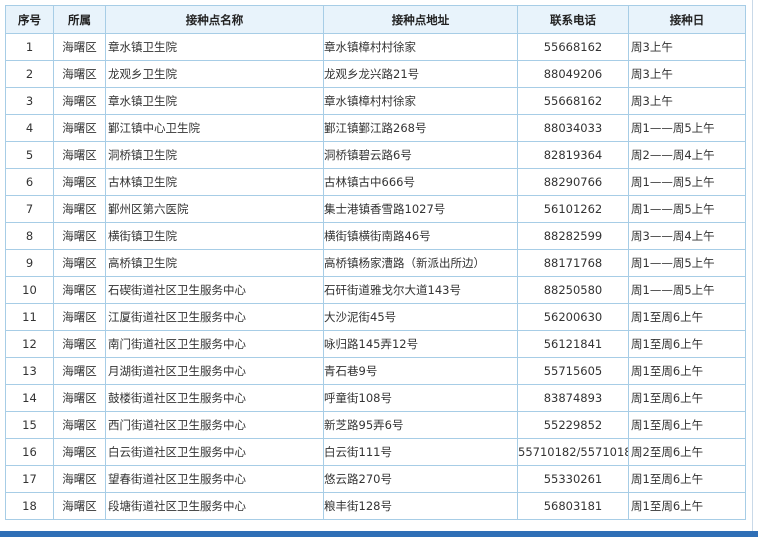 Image resolution: width=758 pixels, height=537 pixels. Describe the element at coordinates (214, 236) in the screenshot. I see `cell-site-name: 横街镇卫生院` at that location.